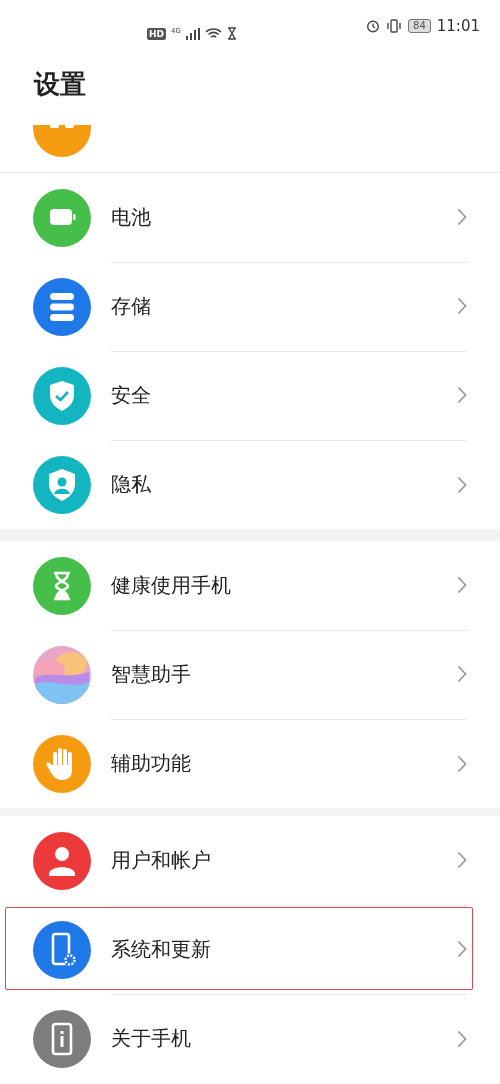  I want to click on settings-label: 用户和帐户, so click(161, 860).